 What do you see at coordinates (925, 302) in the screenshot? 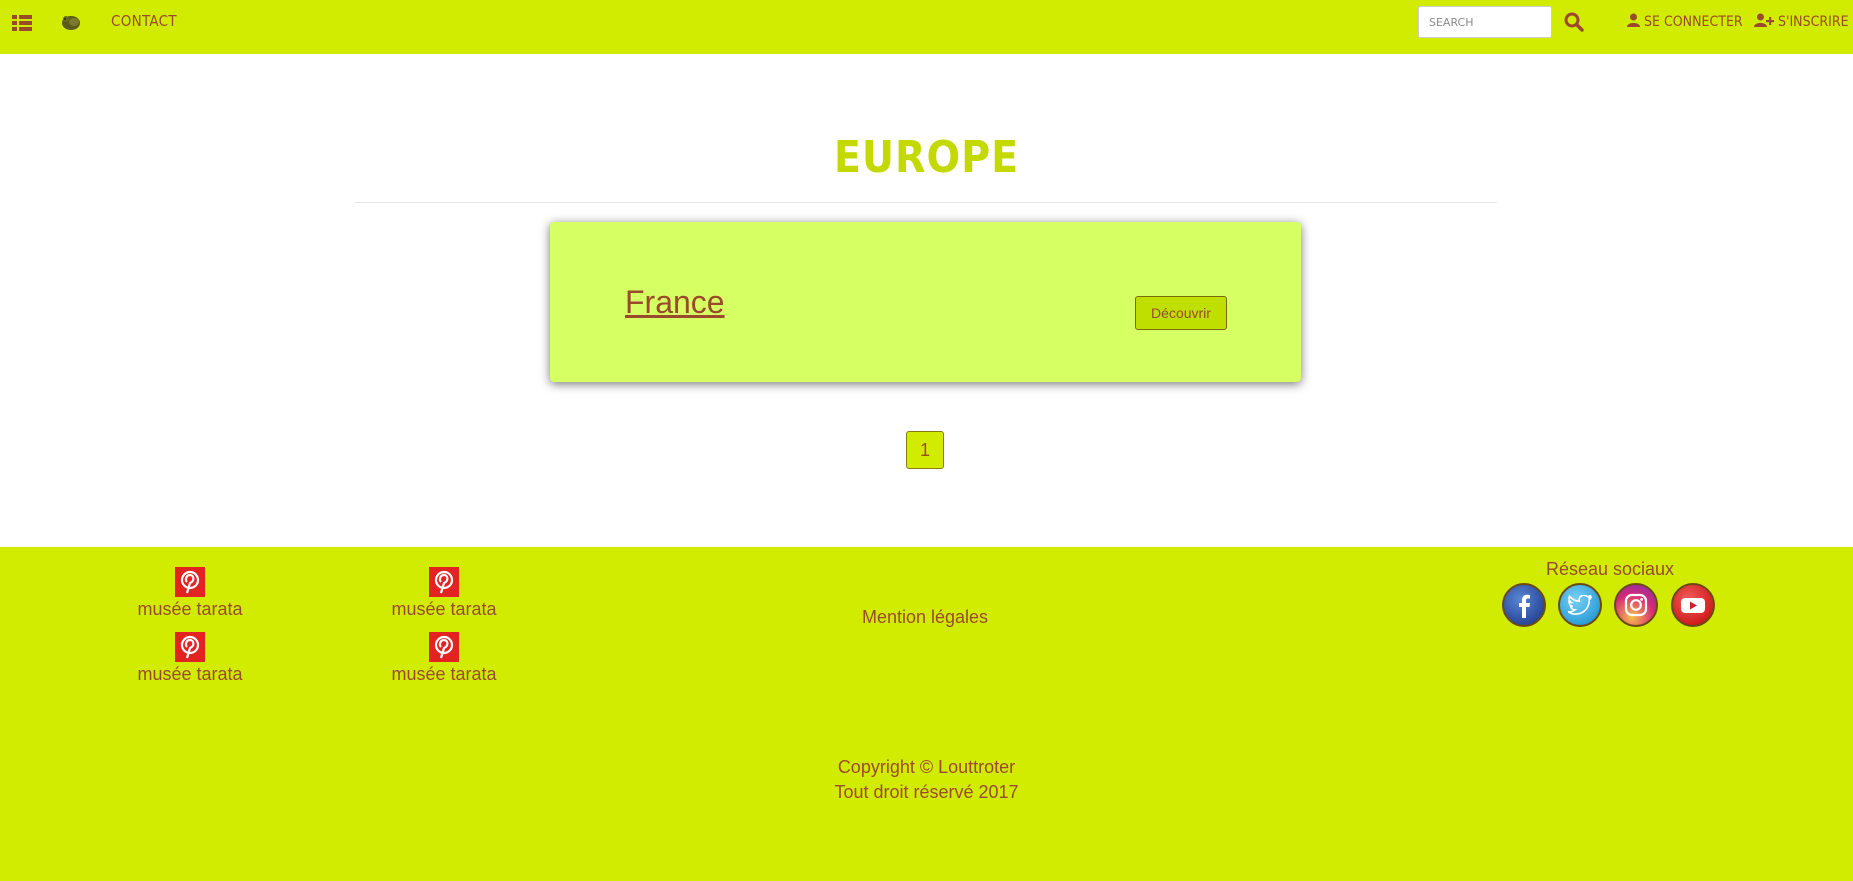
I see `country-card: France Découvrir` at bounding box center [925, 302].